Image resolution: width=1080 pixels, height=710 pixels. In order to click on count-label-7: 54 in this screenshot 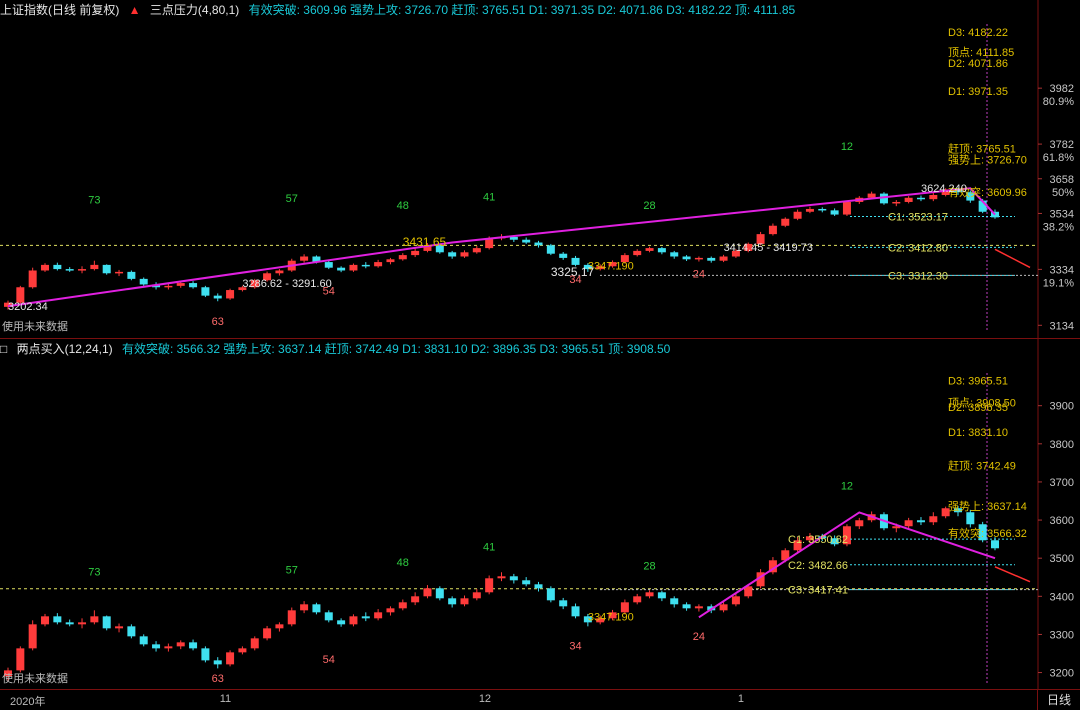, I will do `click(329, 291)`.